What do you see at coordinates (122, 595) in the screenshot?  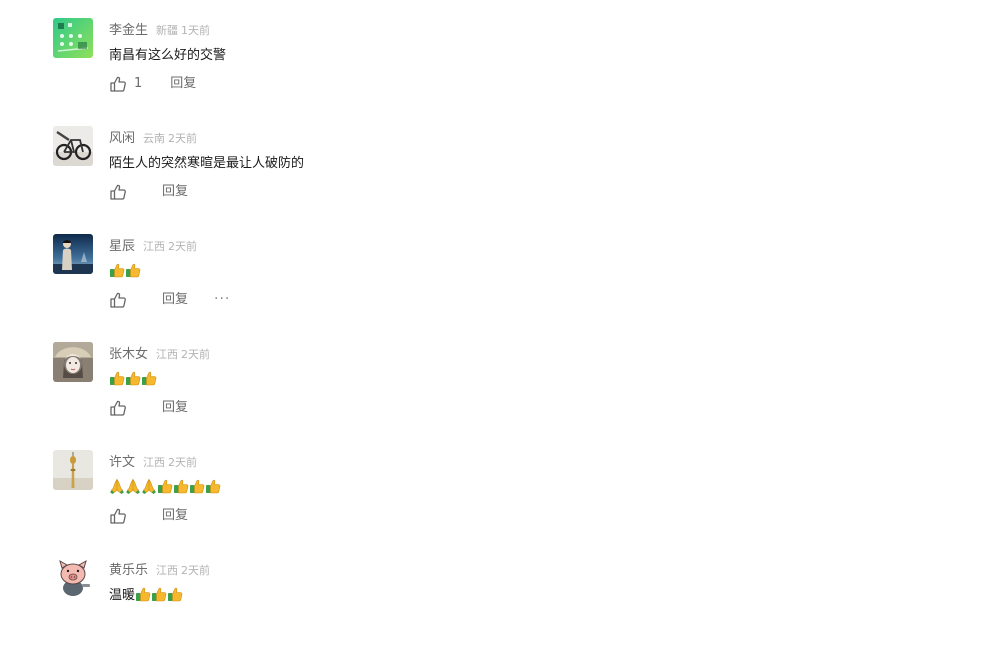 I see `comment-text-words: 温暖` at bounding box center [122, 595].